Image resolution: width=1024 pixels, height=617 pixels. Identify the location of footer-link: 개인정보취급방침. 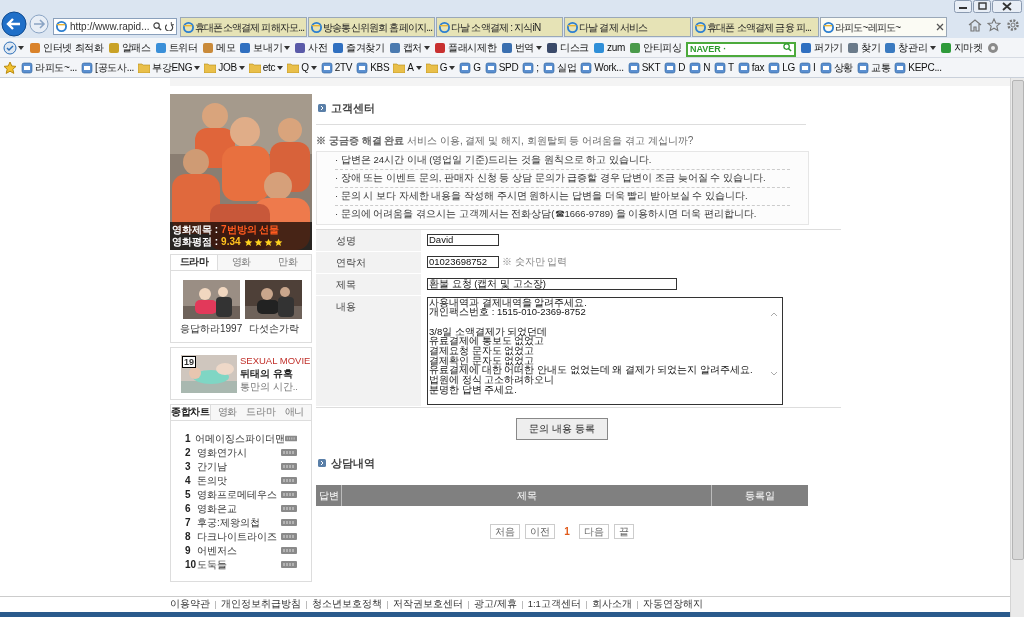
(261, 604).